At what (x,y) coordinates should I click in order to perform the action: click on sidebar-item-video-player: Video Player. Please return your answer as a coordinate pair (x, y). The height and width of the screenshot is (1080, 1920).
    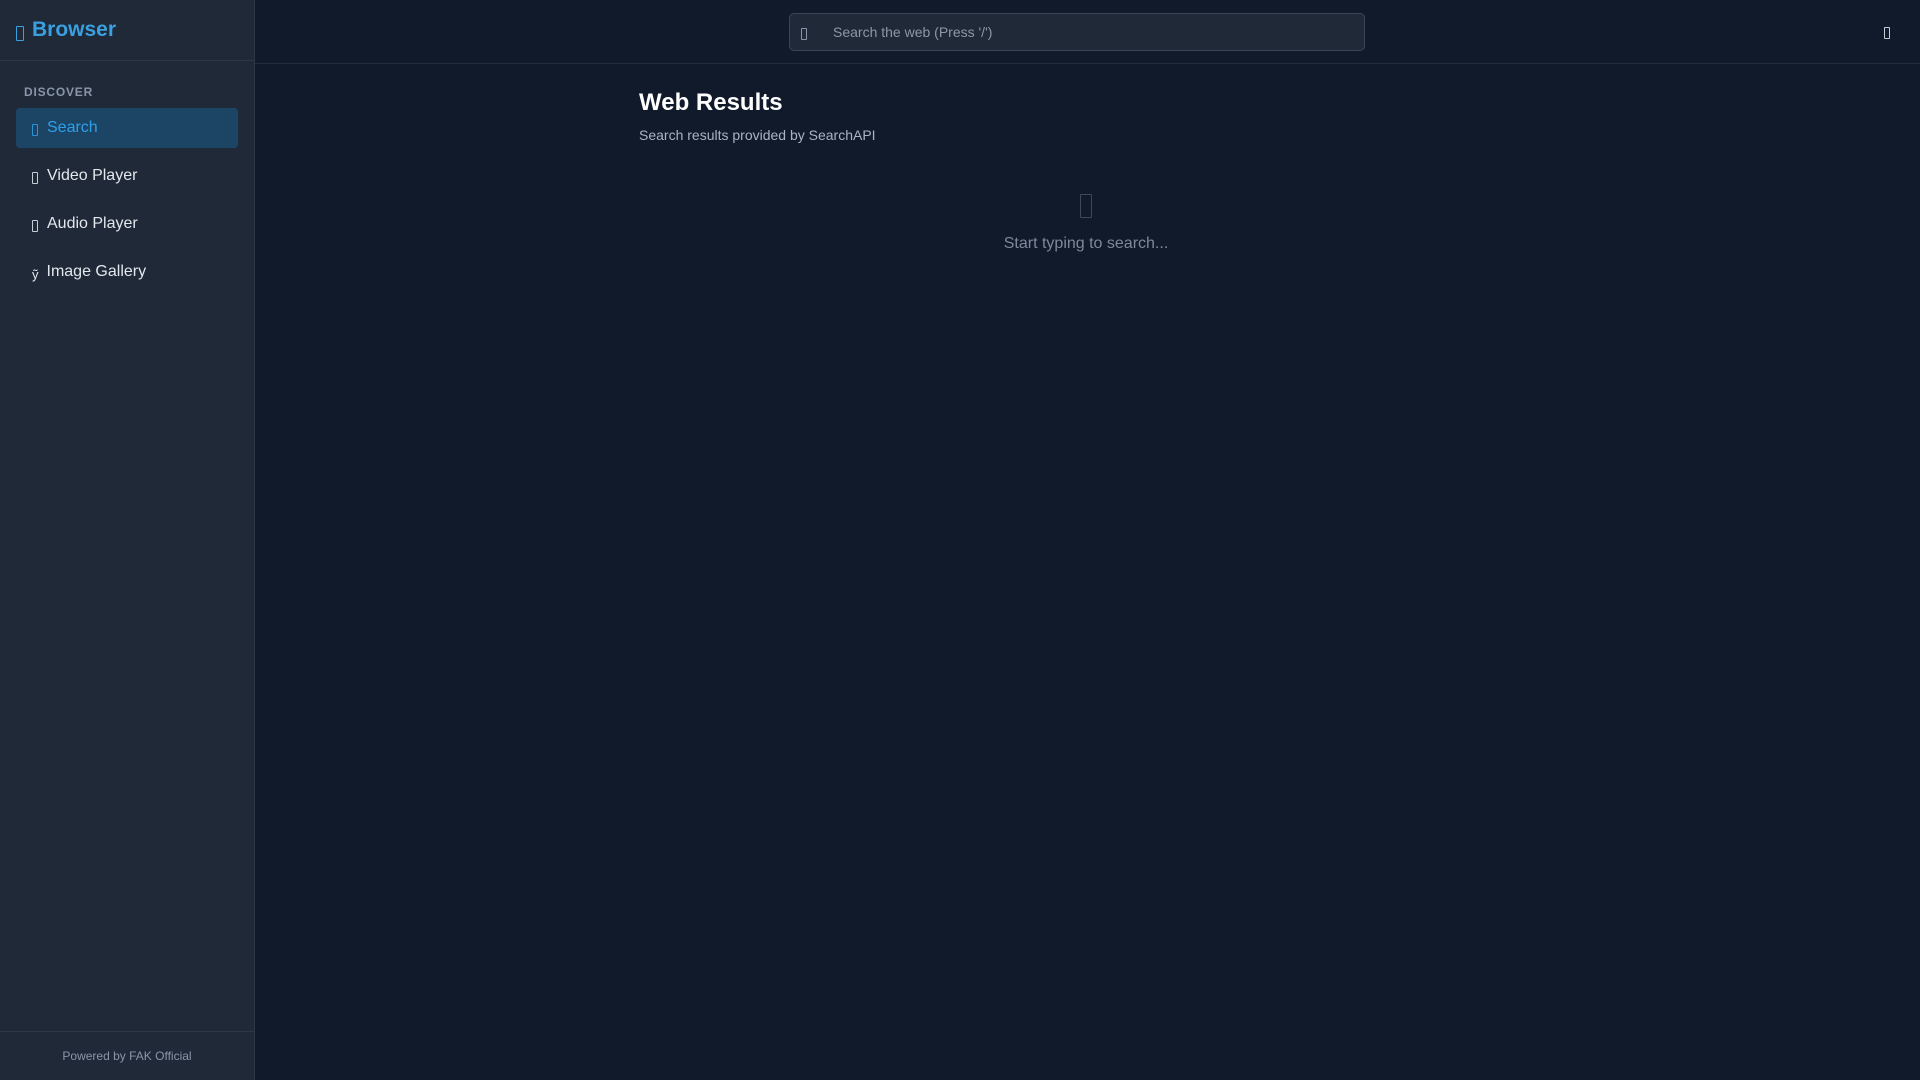
    Looking at the image, I should click on (127, 176).